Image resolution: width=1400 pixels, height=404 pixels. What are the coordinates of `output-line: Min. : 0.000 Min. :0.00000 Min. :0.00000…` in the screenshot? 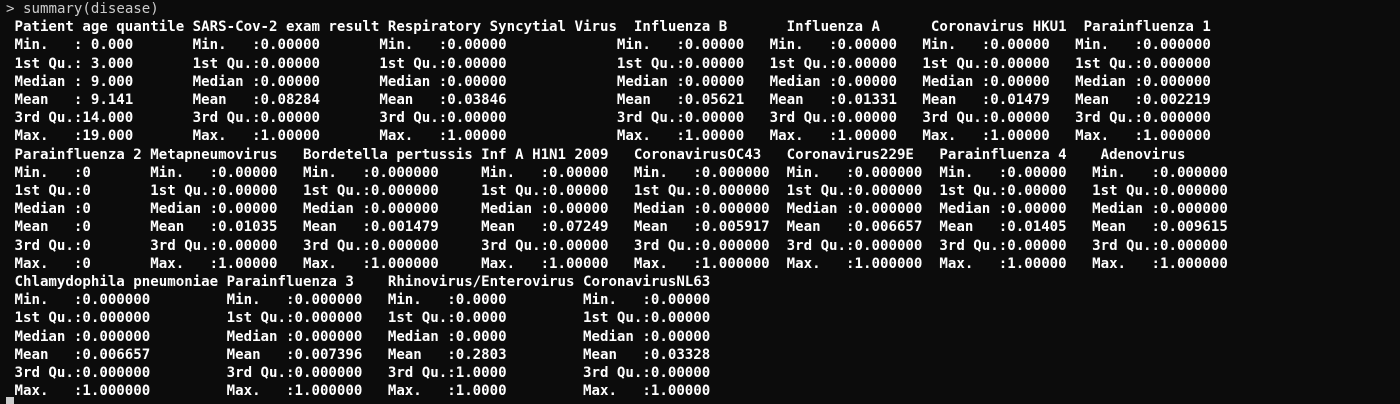 It's located at (608, 45).